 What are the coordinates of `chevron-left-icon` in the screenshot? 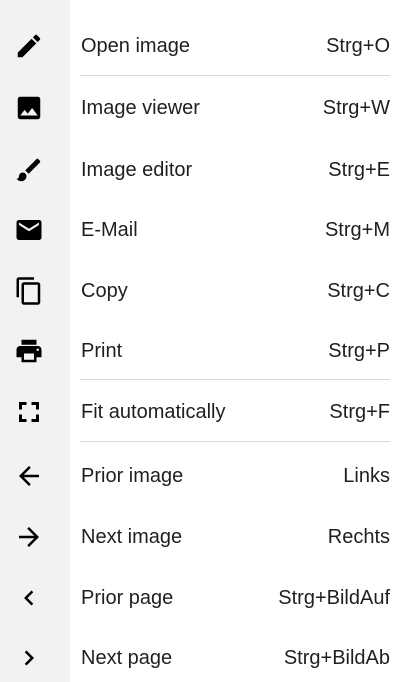 It's located at (29, 598).